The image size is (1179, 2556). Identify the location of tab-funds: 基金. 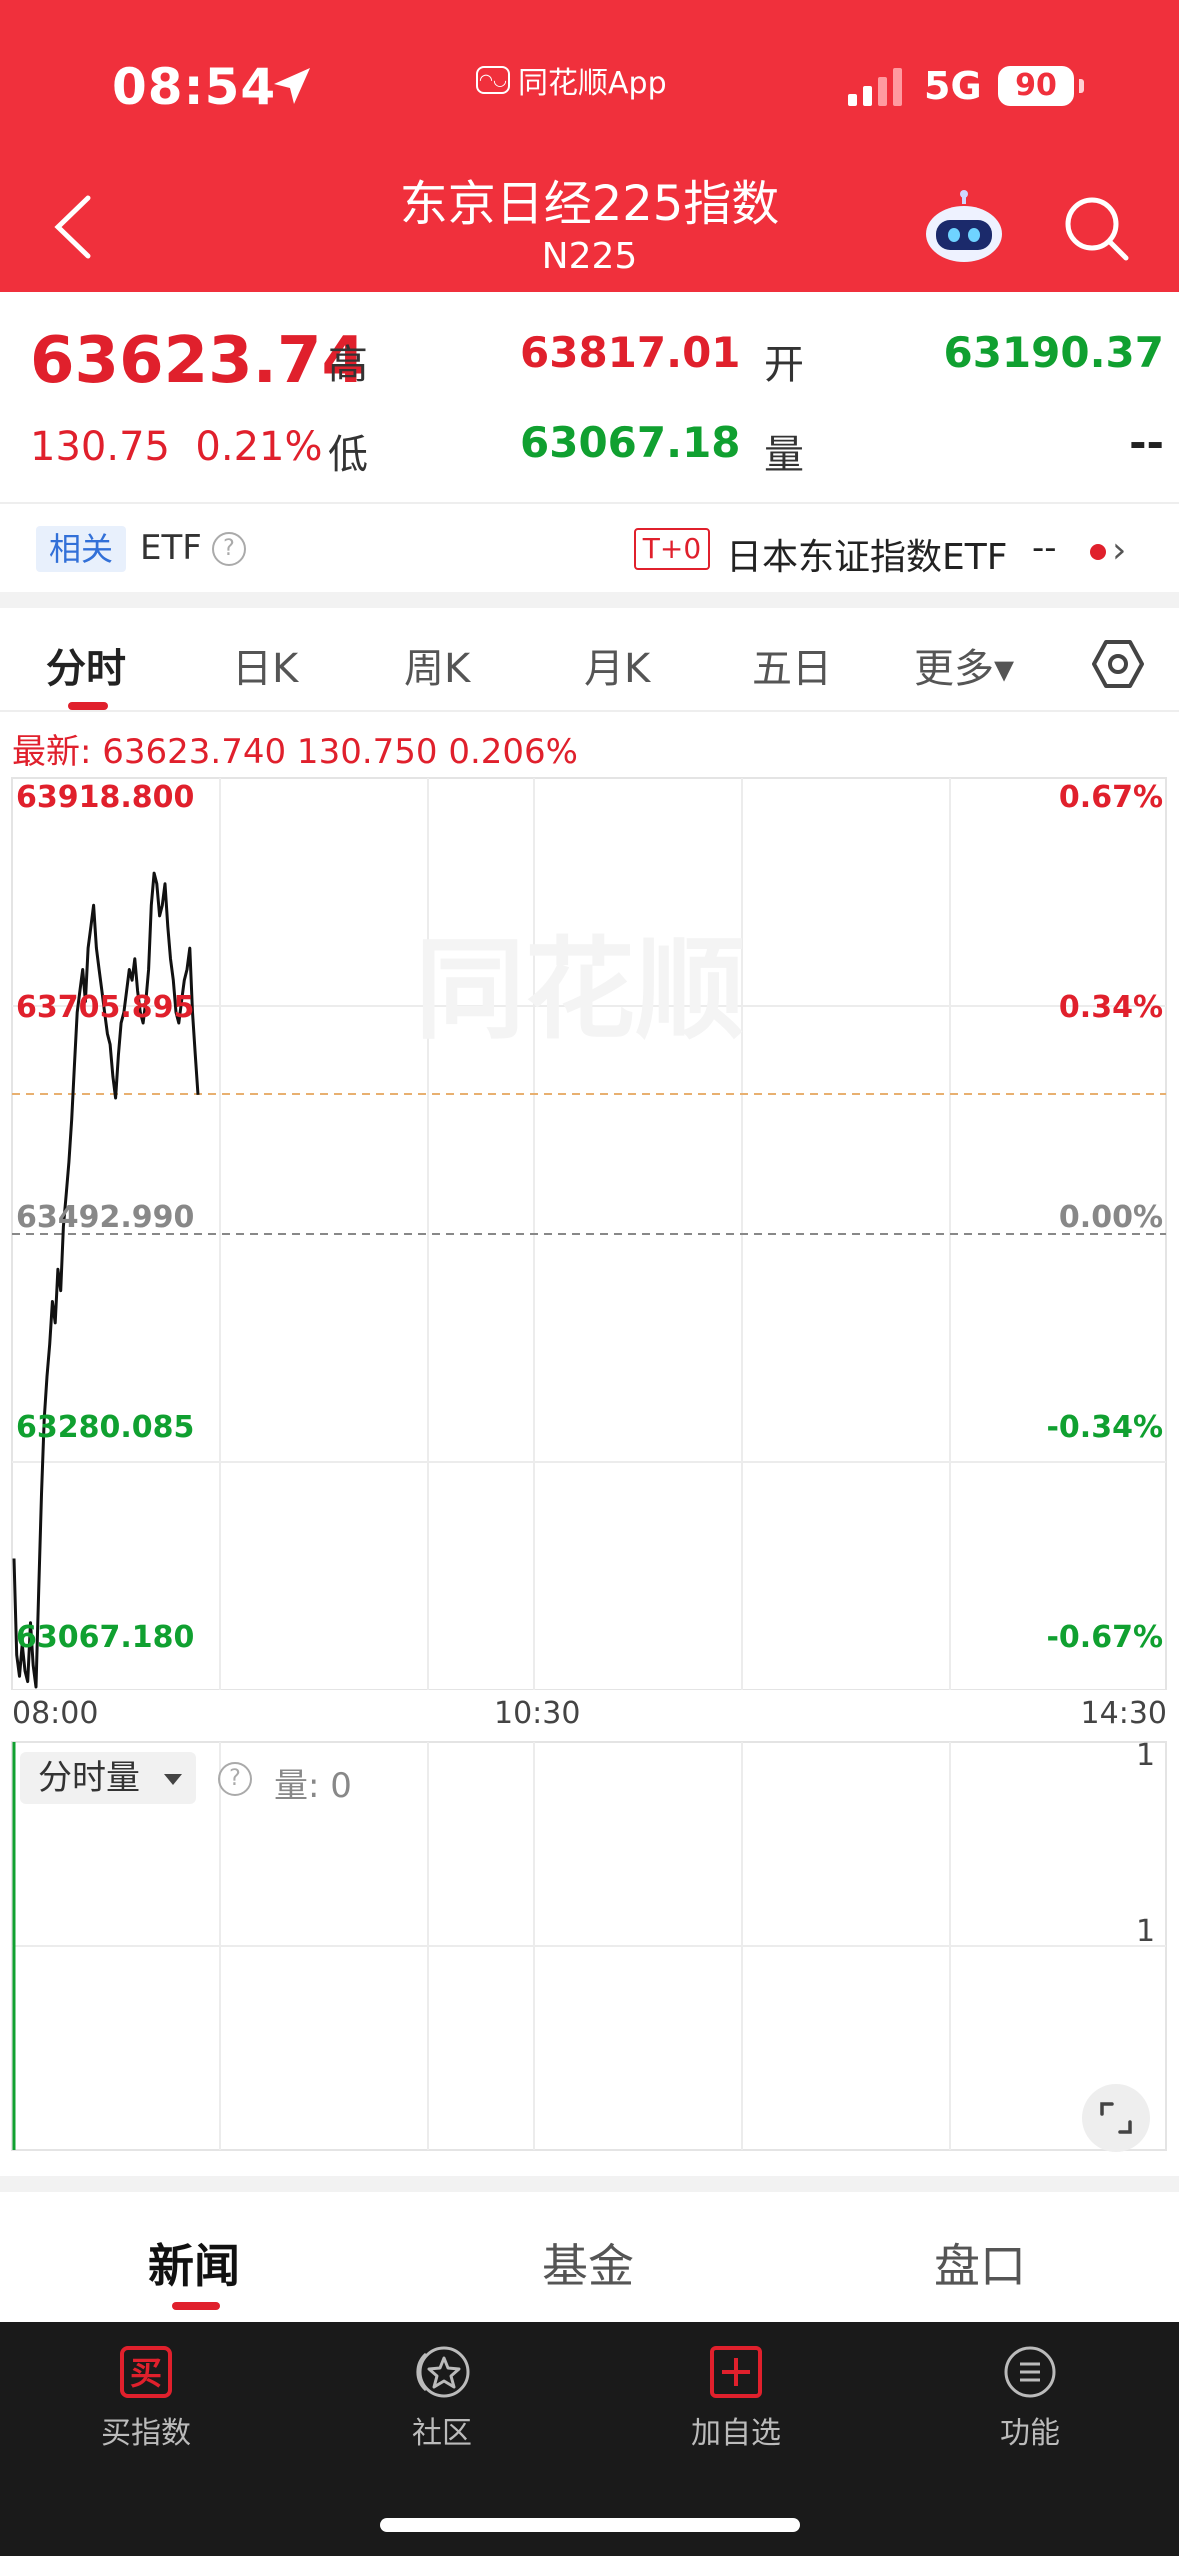
(588, 2263).